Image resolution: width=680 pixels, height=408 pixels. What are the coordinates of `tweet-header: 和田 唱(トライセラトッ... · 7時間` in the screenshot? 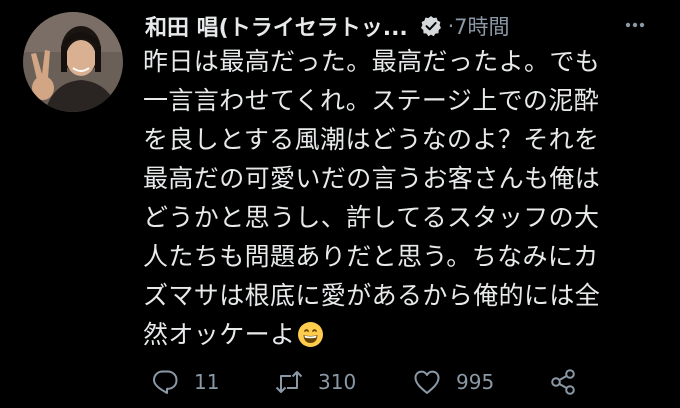 It's located at (405, 26).